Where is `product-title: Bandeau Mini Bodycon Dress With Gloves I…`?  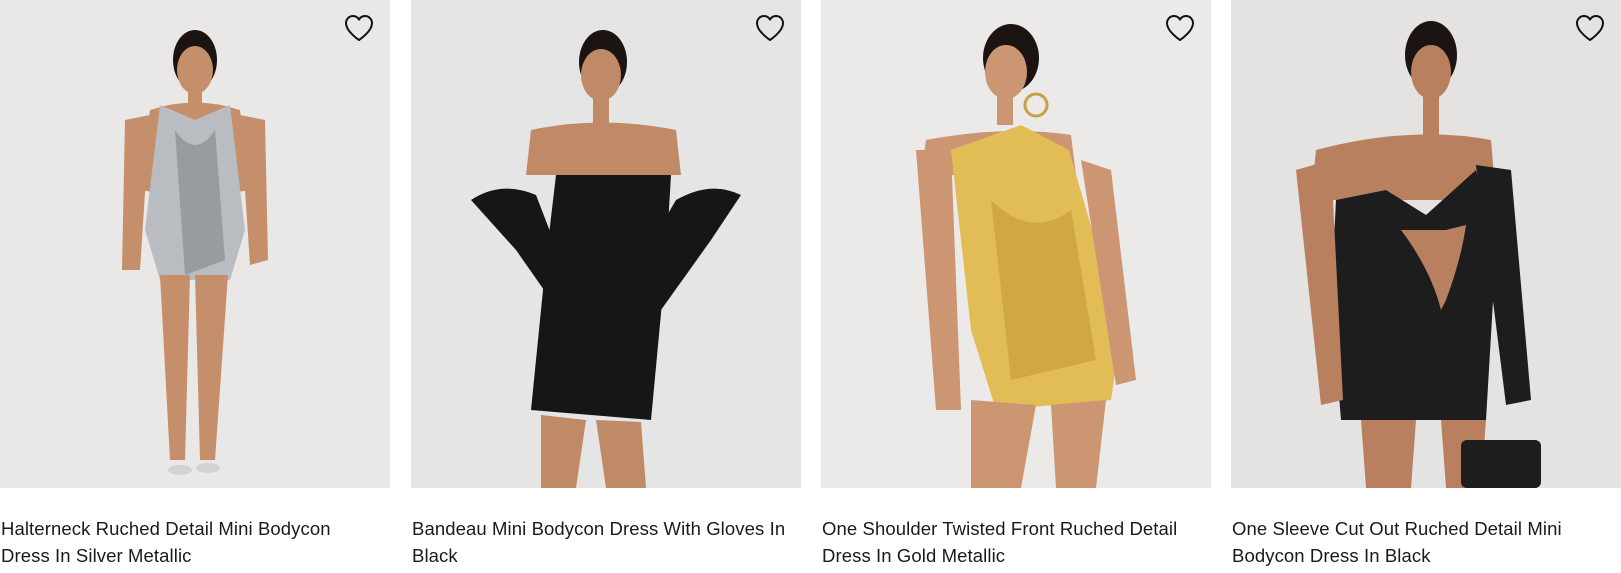 product-title: Bandeau Mini Bodycon Dress With Gloves I… is located at coordinates (602, 542).